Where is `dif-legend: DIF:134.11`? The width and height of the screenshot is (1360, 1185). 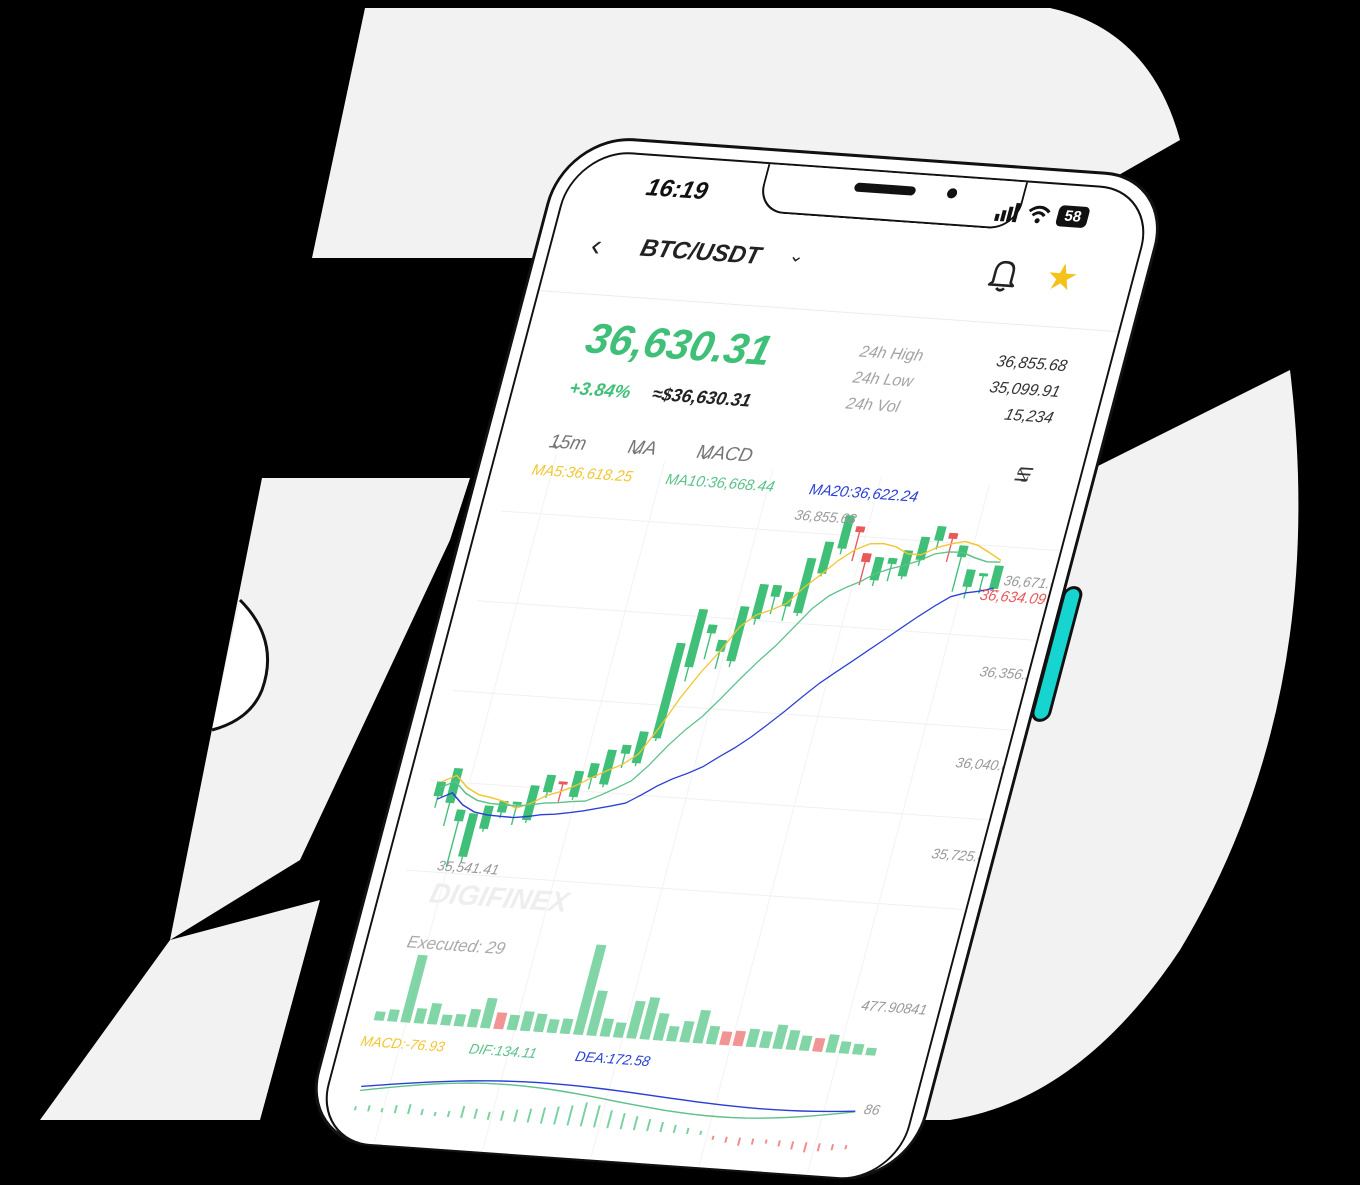
dif-legend: DIF:134.11 is located at coordinates (502, 1050).